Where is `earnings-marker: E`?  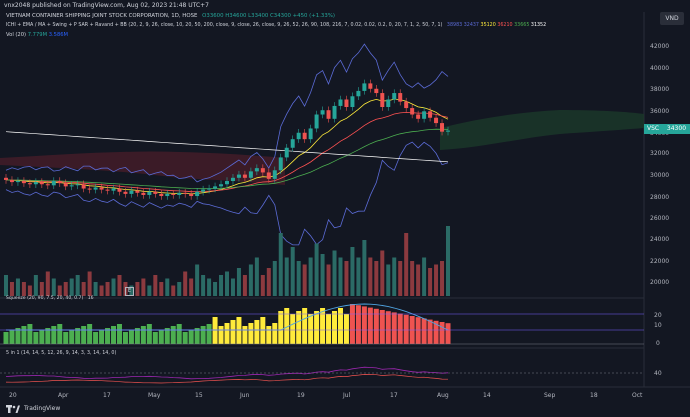
earnings-marker: E is located at coordinates (129, 291).